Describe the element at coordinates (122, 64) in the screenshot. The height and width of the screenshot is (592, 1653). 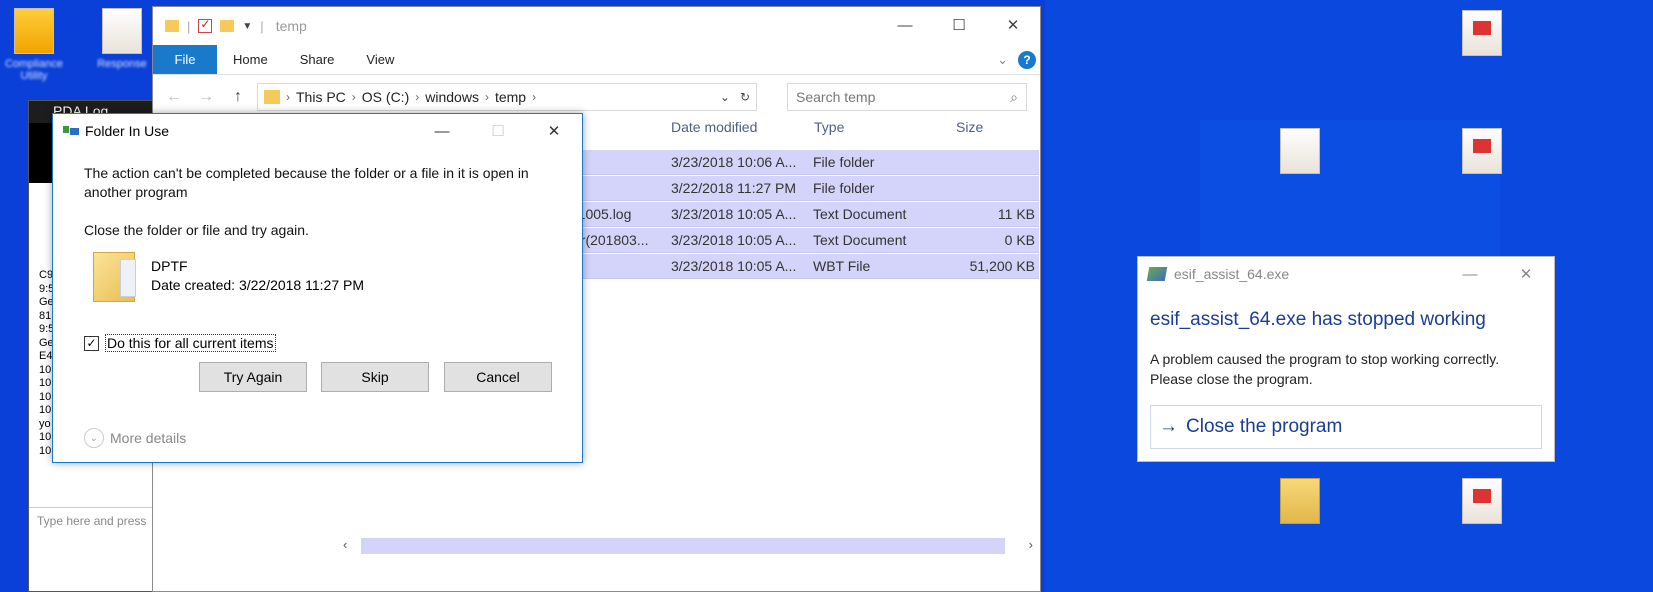
I see `desktop-icon-label: Response` at that location.